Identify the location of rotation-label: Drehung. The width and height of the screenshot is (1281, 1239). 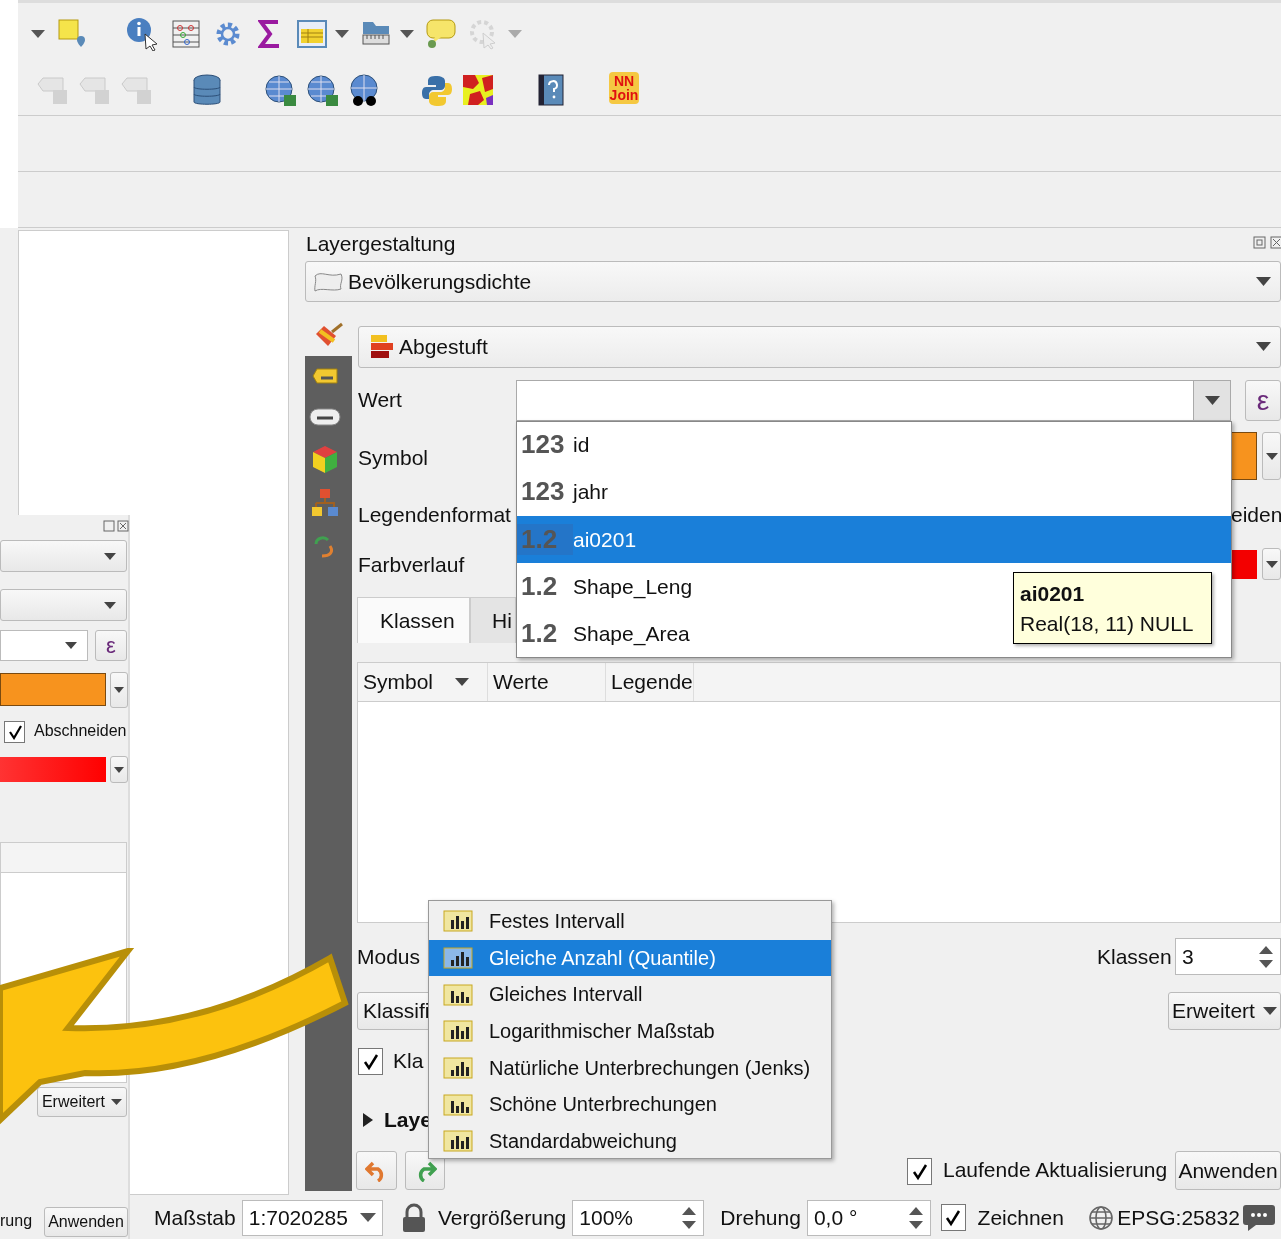
(760, 1217).